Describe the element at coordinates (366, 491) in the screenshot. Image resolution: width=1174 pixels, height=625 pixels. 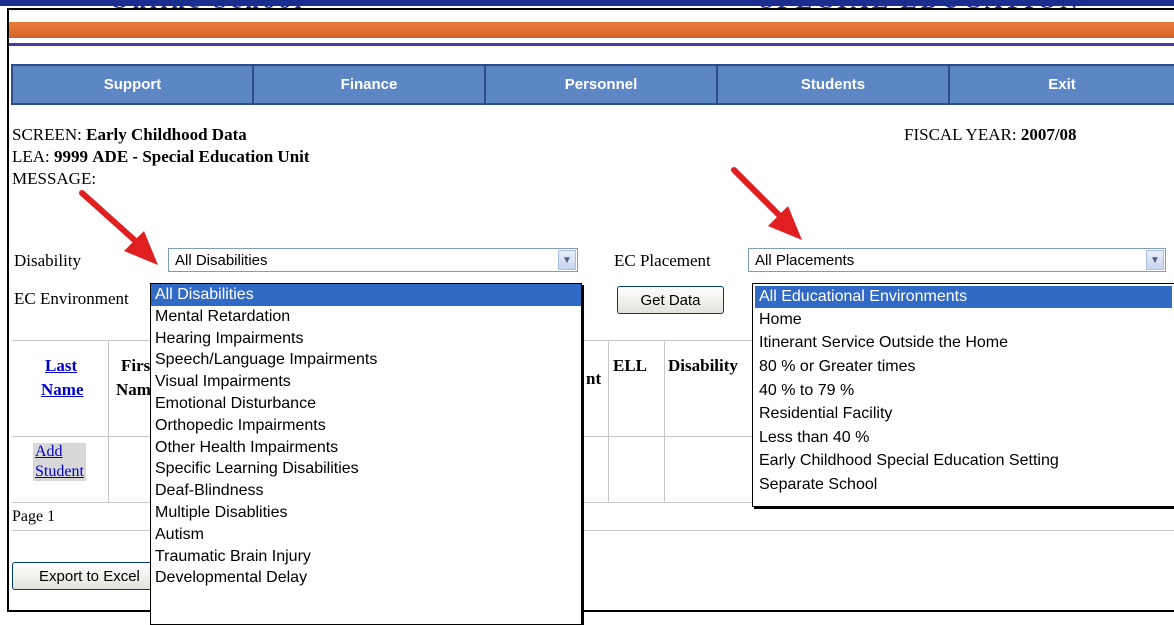
I see `disability-option: Deaf-Blindness` at that location.